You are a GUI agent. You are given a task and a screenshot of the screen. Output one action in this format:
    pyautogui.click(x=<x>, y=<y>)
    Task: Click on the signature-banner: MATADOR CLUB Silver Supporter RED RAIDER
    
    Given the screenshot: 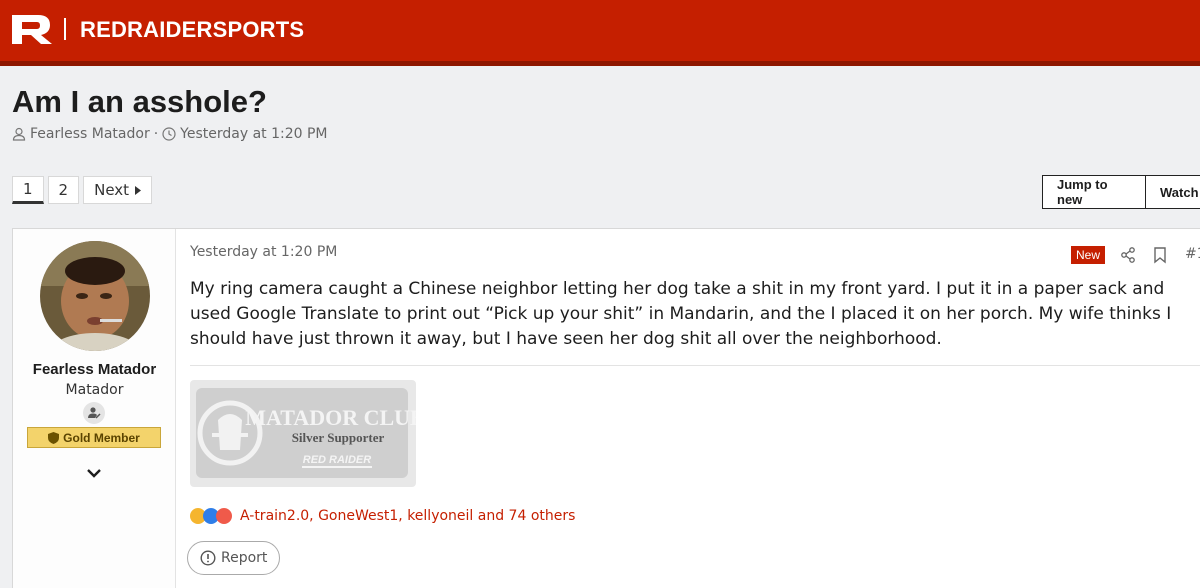 What is the action you would take?
    pyautogui.click(x=303, y=433)
    